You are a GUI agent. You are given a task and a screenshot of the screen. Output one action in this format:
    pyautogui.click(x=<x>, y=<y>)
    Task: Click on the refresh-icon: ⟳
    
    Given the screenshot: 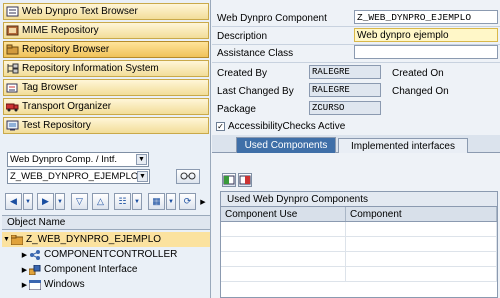 What is the action you would take?
    pyautogui.click(x=187, y=201)
    